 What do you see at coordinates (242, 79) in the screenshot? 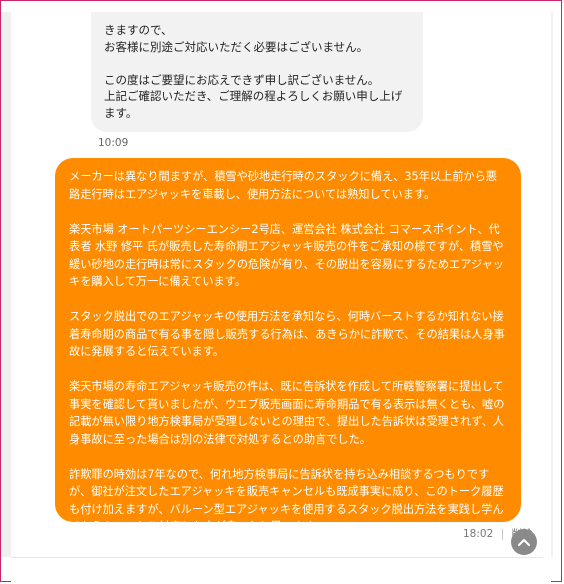
I see `message-line: この度はご要望にお応えできず申し訳ございません。` at bounding box center [242, 79].